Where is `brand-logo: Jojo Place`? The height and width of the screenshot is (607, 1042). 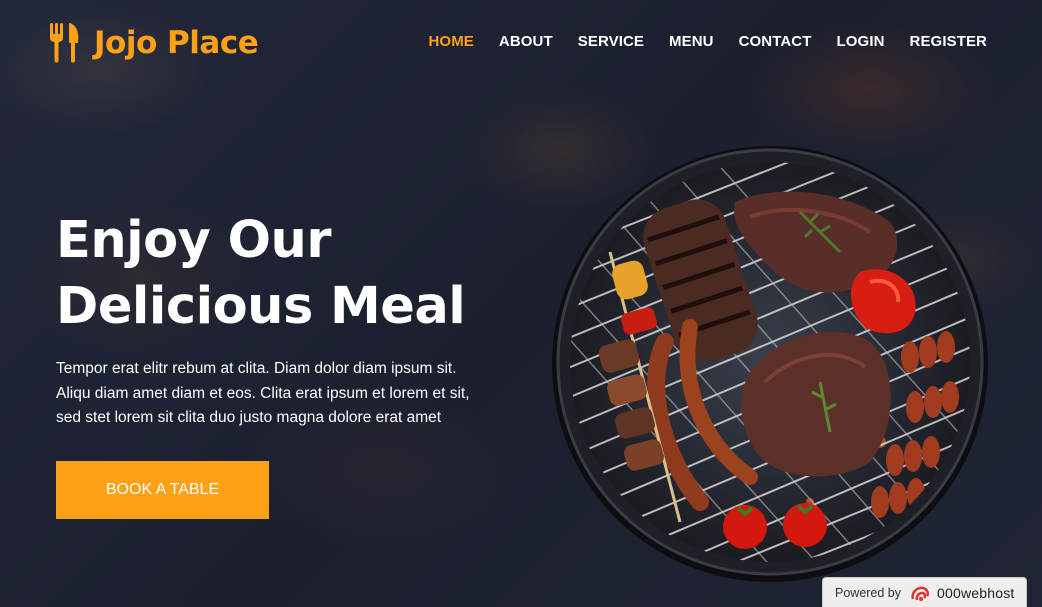
brand-logo: Jojo Place is located at coordinates (153, 43).